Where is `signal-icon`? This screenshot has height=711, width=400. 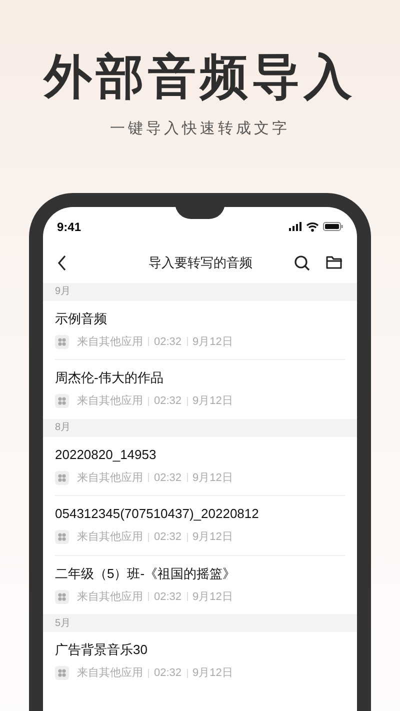
signal-icon is located at coordinates (295, 226).